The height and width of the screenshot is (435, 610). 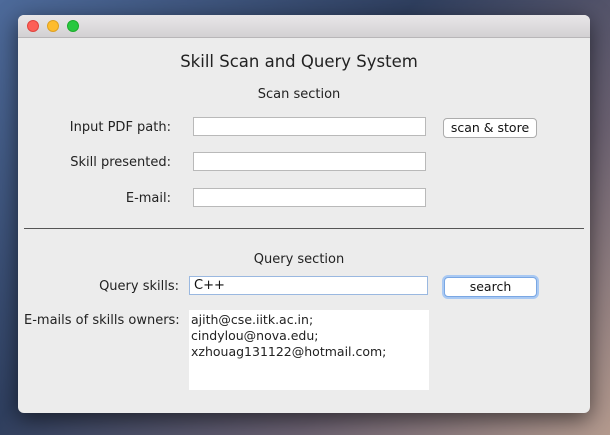 What do you see at coordinates (33, 26) in the screenshot?
I see `close-window-button` at bounding box center [33, 26].